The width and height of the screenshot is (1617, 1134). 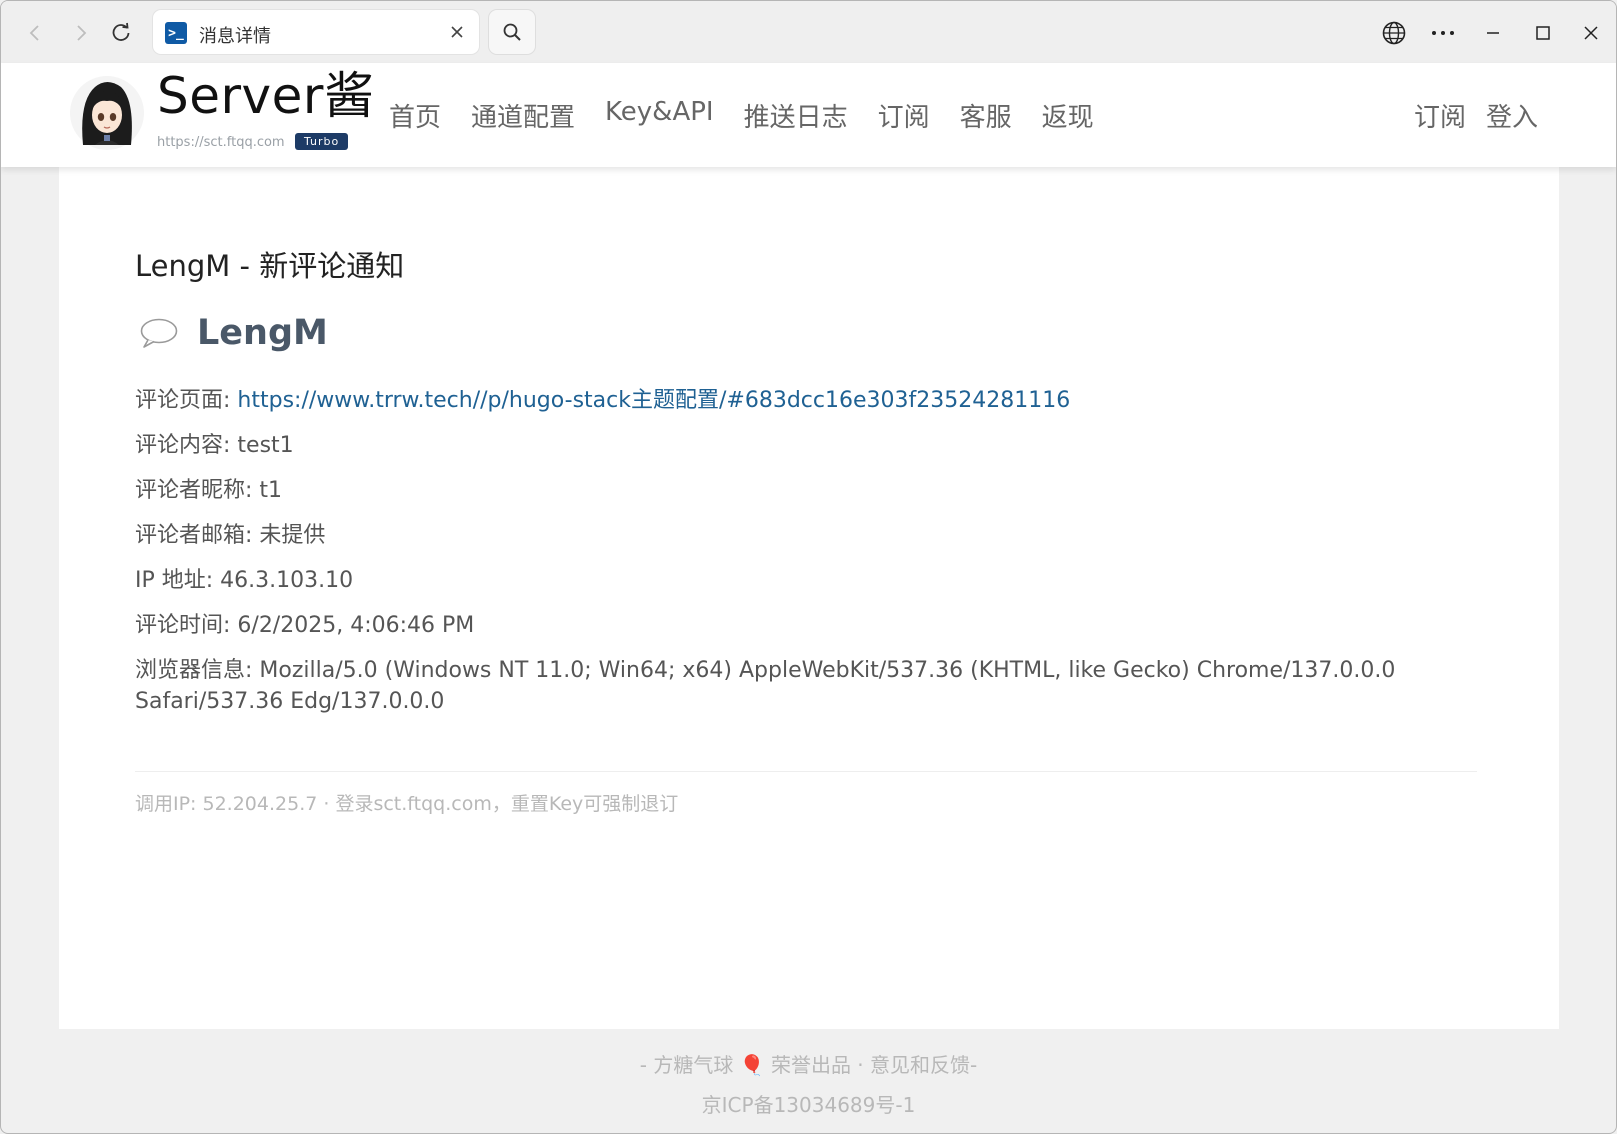 I want to click on nav-push-log: 推送日志, so click(x=796, y=115).